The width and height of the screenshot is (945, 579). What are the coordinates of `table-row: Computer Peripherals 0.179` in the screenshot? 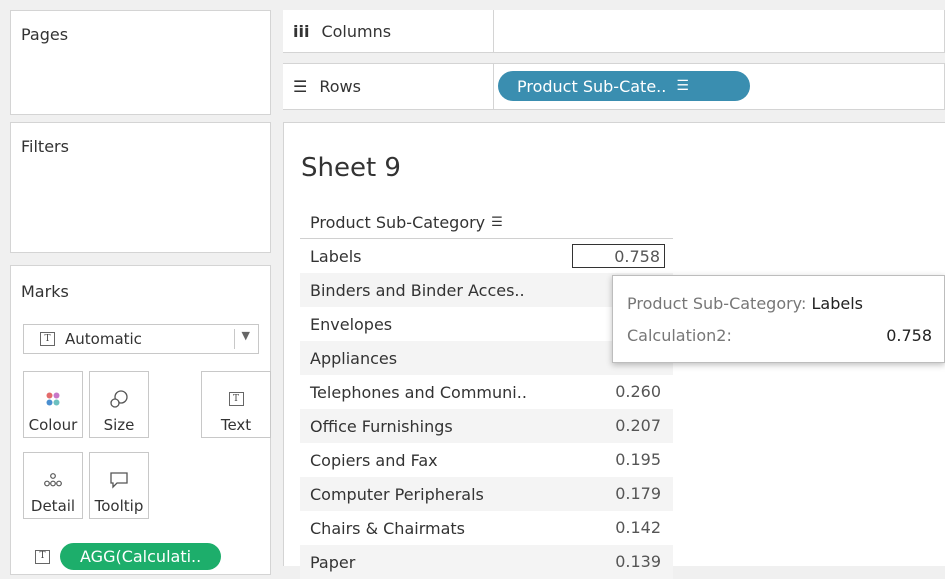 It's located at (486, 494).